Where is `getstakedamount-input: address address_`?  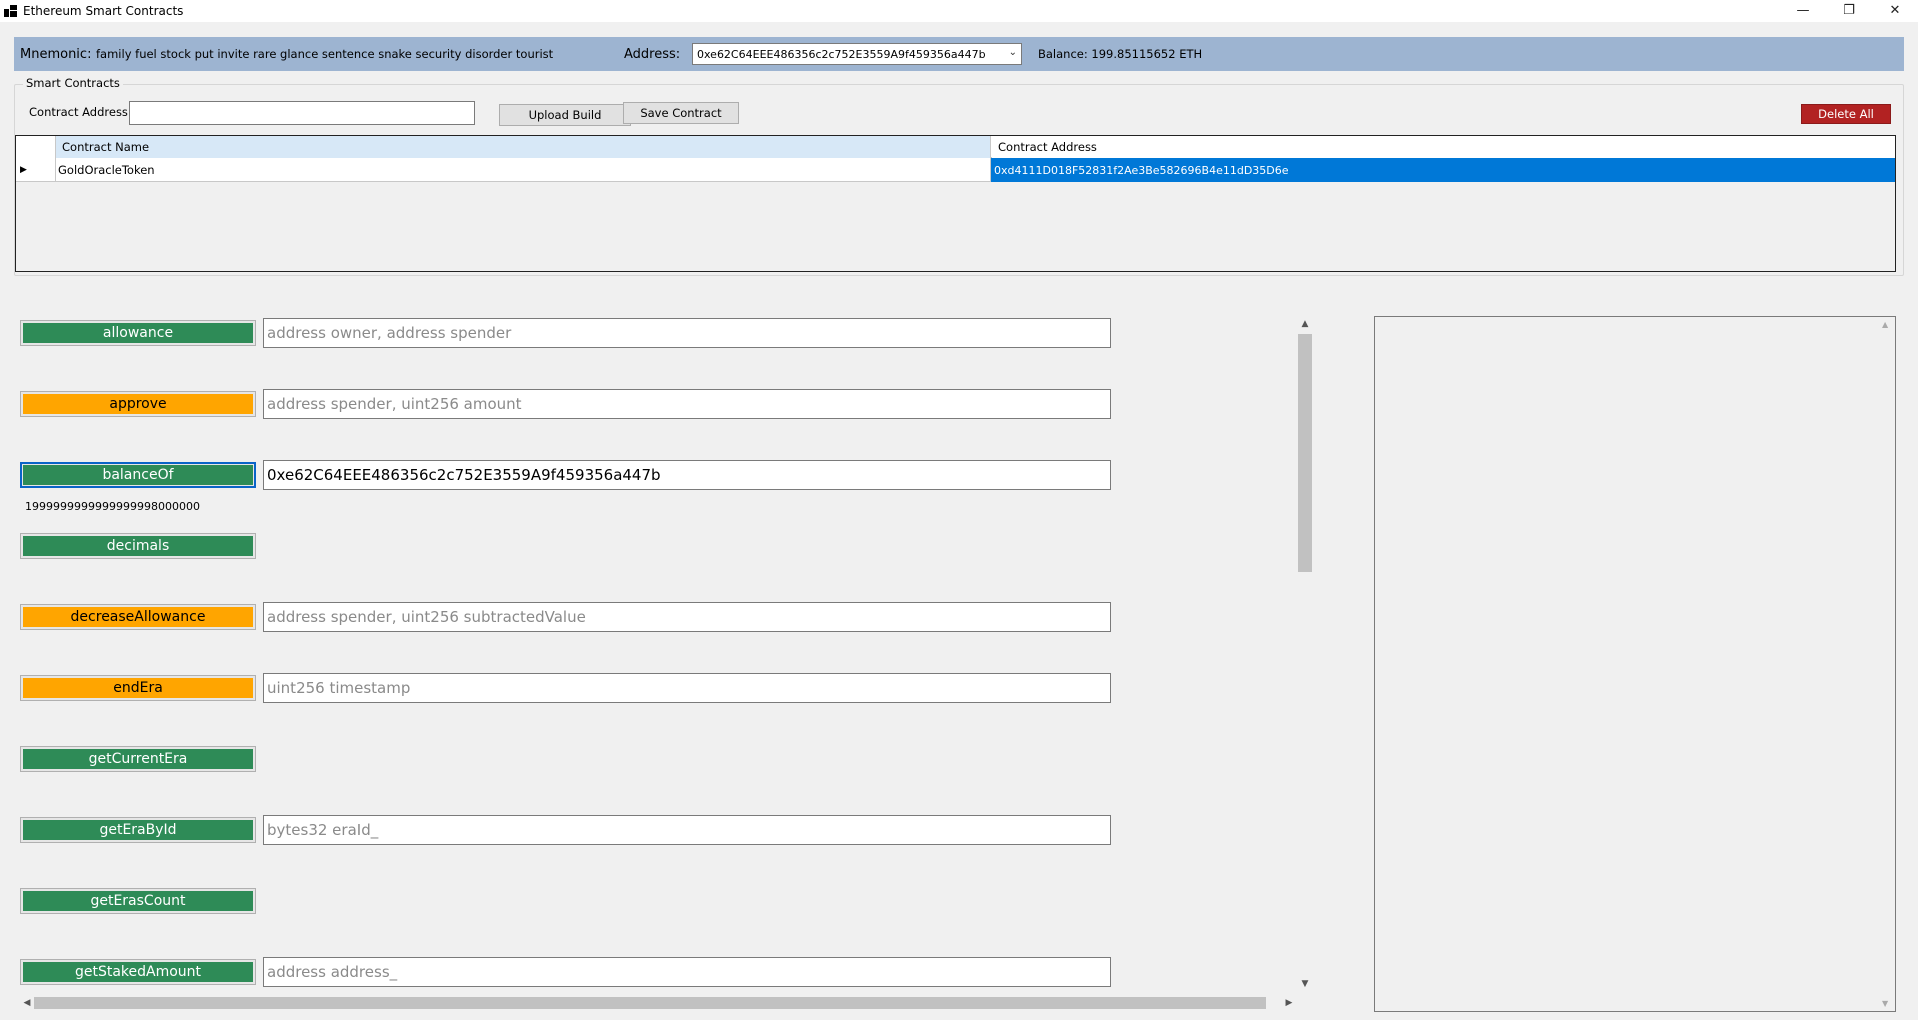
getstakedamount-input: address address_ is located at coordinates (687, 972).